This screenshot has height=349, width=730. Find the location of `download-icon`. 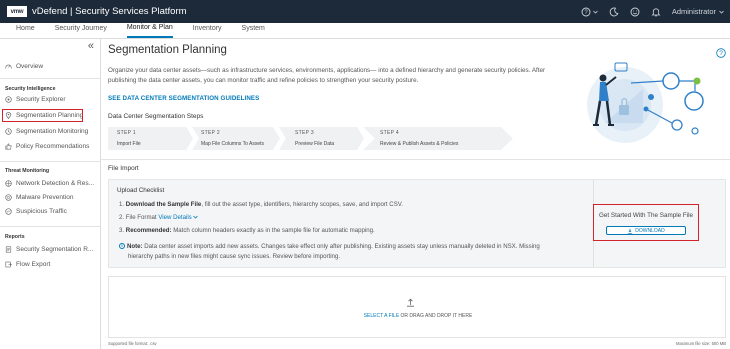

download-icon is located at coordinates (630, 231).